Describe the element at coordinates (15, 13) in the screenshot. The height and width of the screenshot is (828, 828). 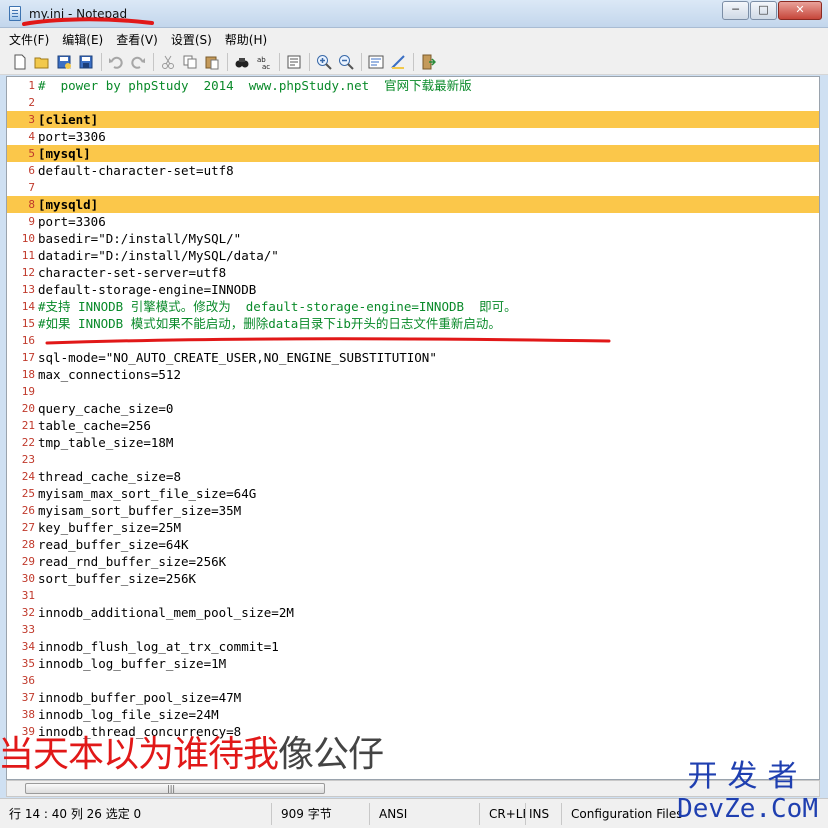
I see `notepad-app-icon` at that location.